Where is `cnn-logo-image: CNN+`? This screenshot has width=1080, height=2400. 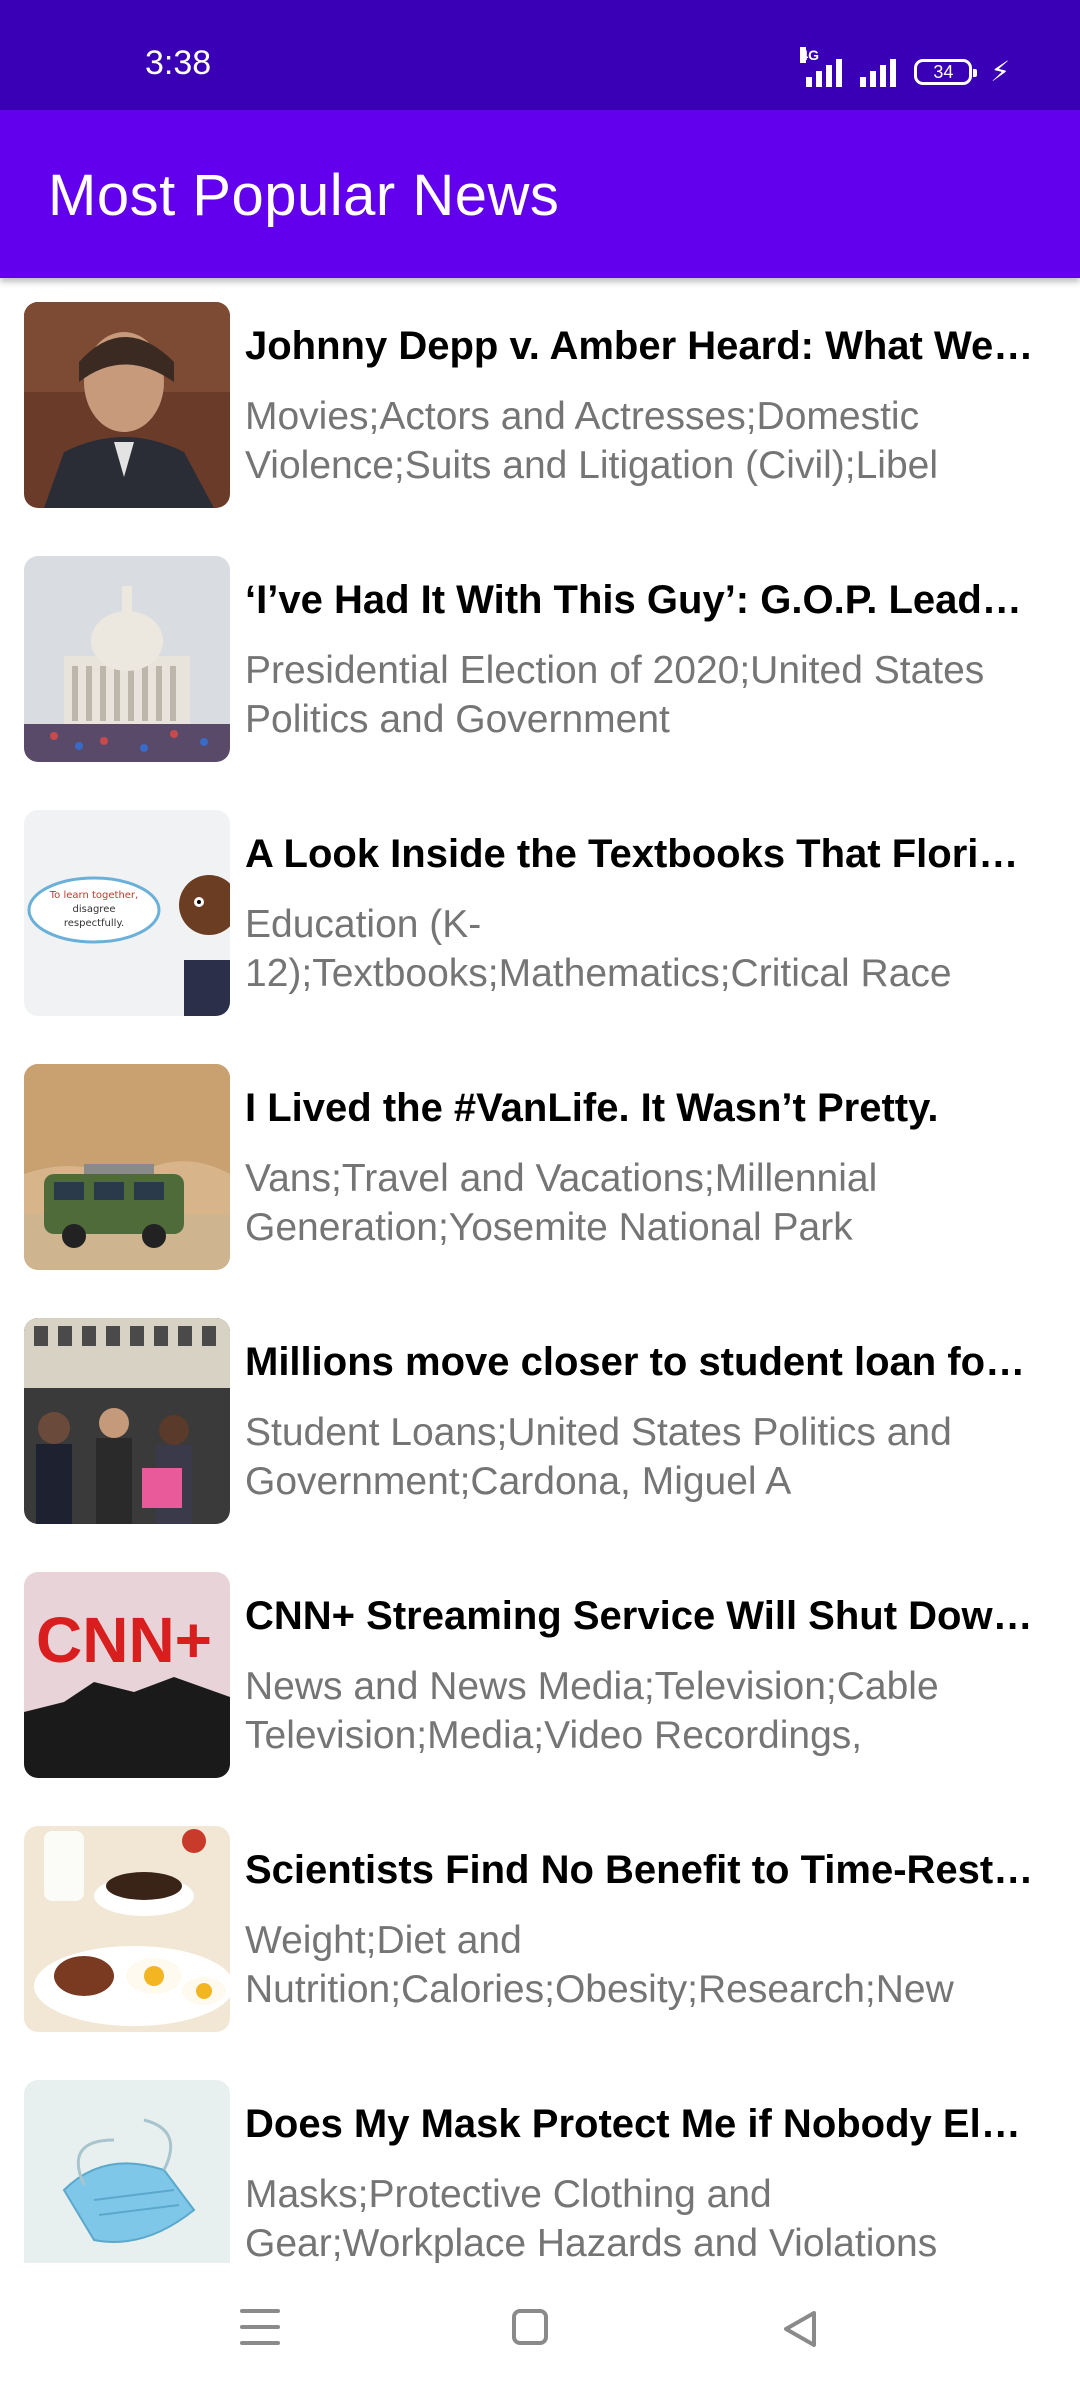 cnn-logo-image: CNN+ is located at coordinates (127, 1675).